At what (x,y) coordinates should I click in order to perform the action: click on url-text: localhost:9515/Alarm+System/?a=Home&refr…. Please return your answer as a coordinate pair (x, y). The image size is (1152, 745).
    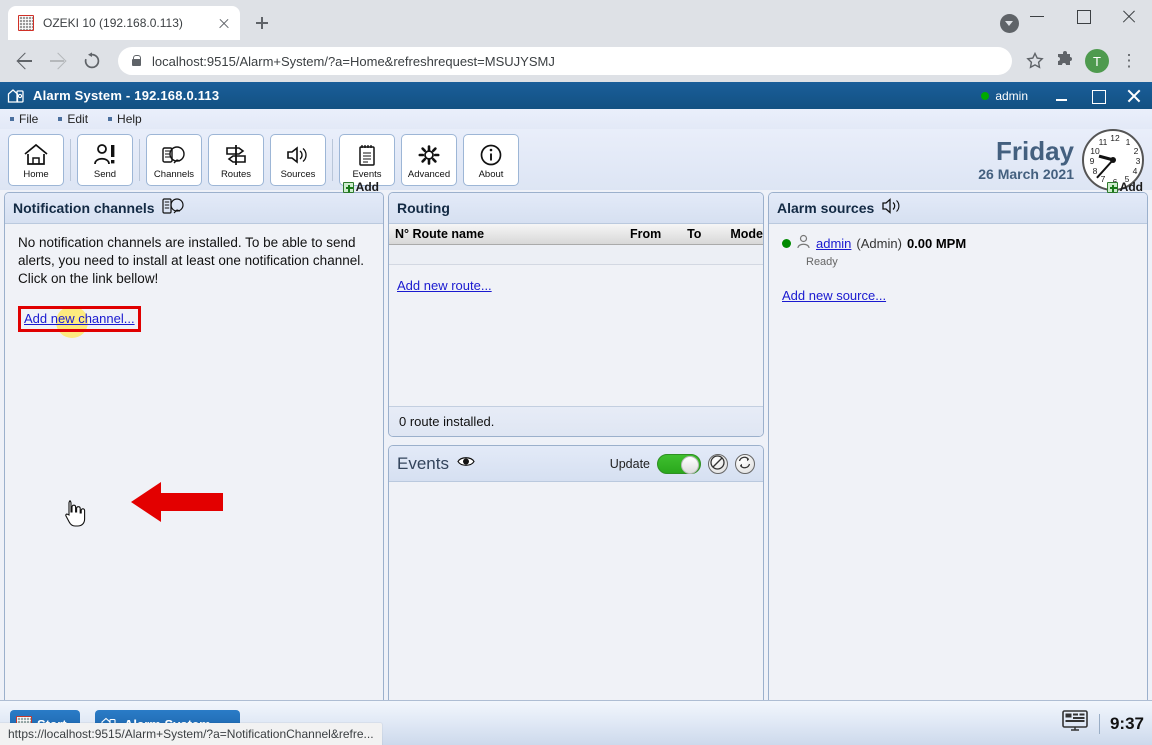
    Looking at the image, I should click on (353, 61).